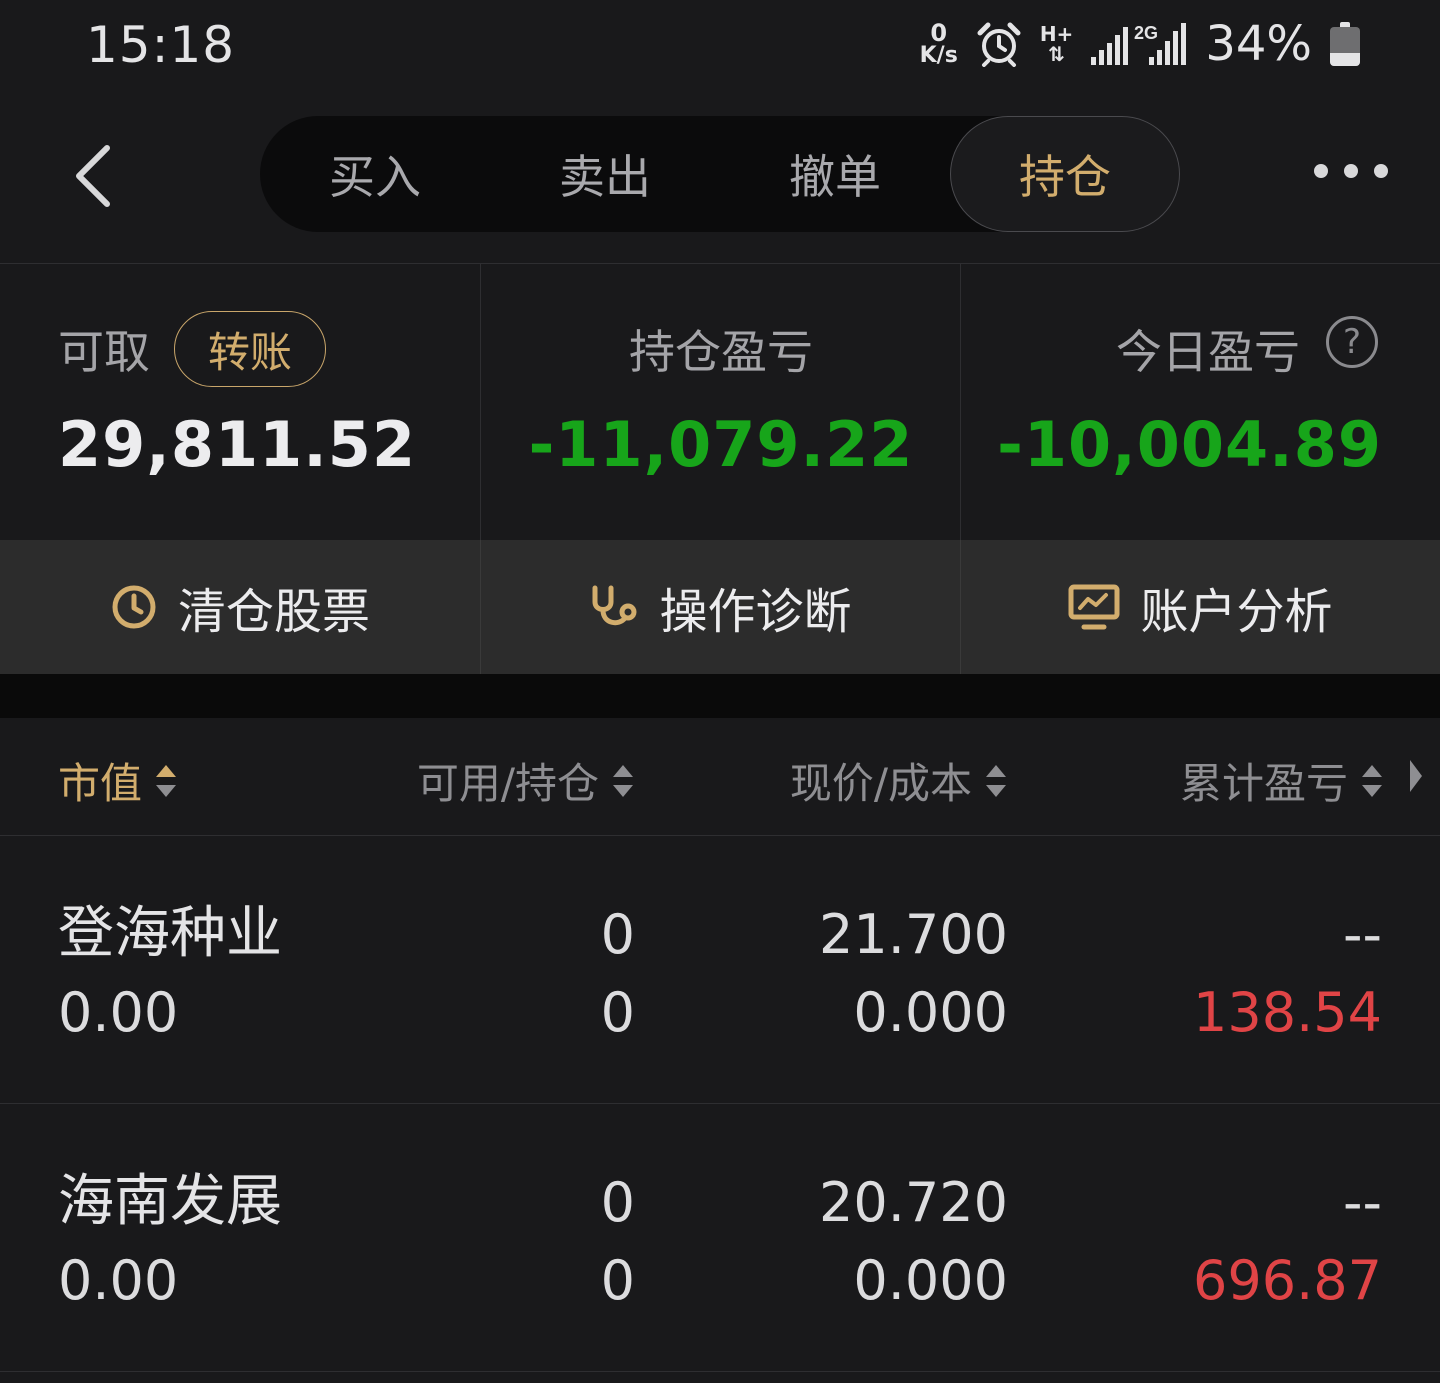 Image resolution: width=1440 pixels, height=1383 pixels. What do you see at coordinates (1287, 1280) in the screenshot?
I see `cumulative-pl: 696.87` at bounding box center [1287, 1280].